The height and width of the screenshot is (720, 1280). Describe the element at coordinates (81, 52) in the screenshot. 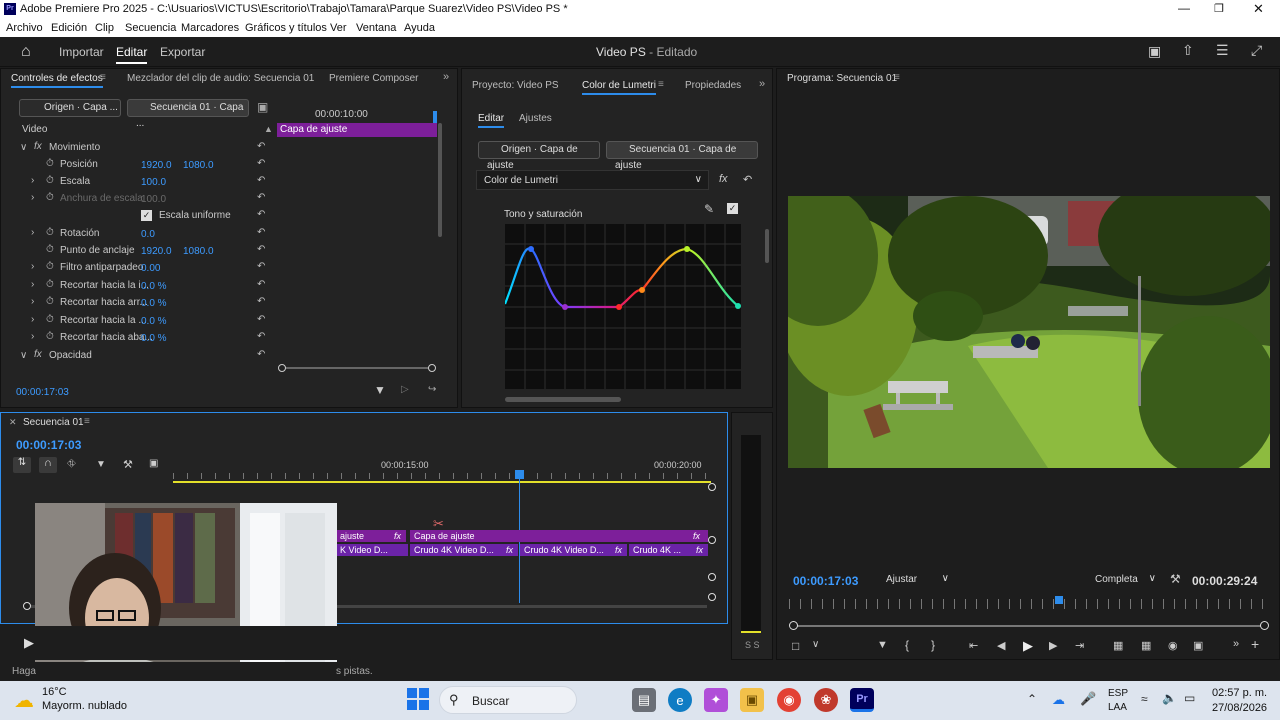

I see `tab-importar: Importar` at that location.